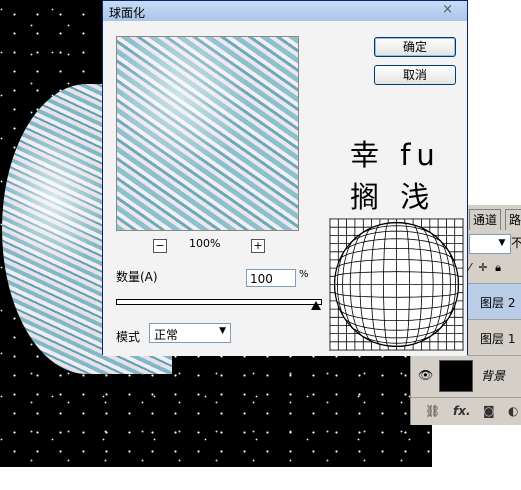 The width and height of the screenshot is (521, 490). Describe the element at coordinates (304, 274) in the screenshot. I see `amount-unit: %` at that location.